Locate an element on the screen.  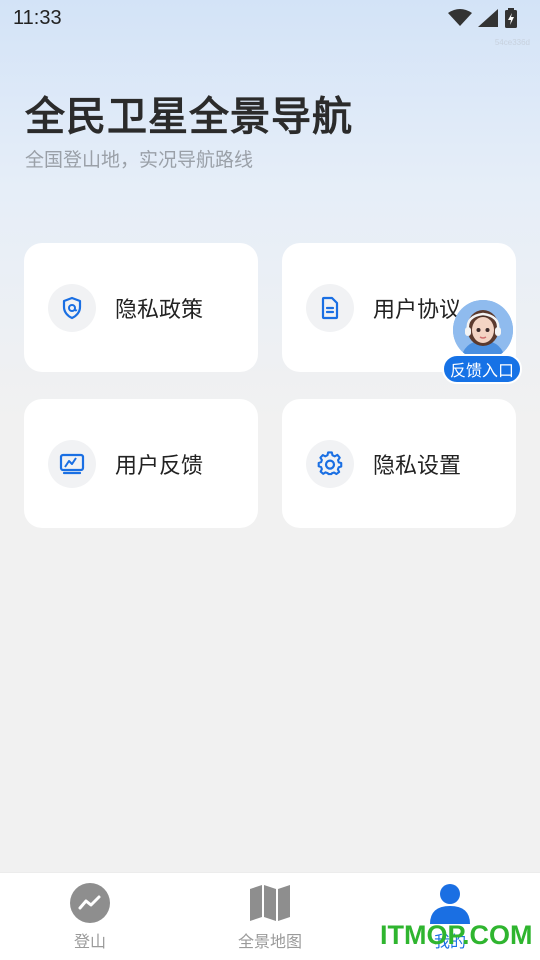
site-watermark: ITMOP.COM is located at coordinates (456, 935).